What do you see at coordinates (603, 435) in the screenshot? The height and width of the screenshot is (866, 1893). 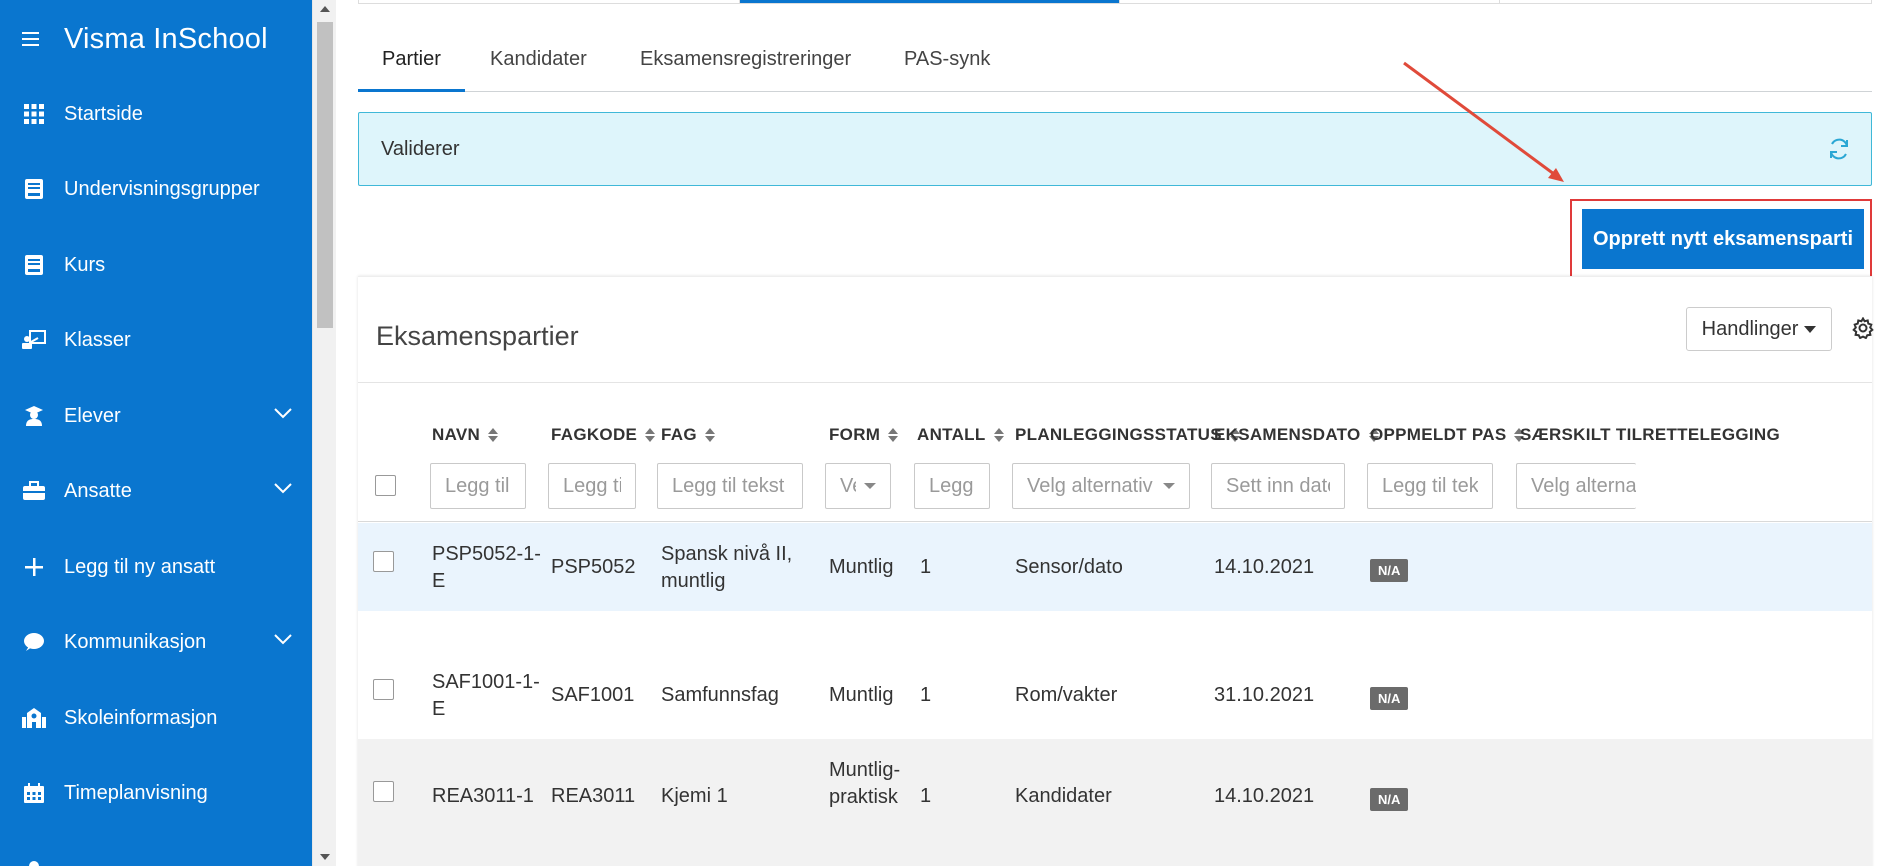 I see `column-header-fagkode: FAGKODE` at bounding box center [603, 435].